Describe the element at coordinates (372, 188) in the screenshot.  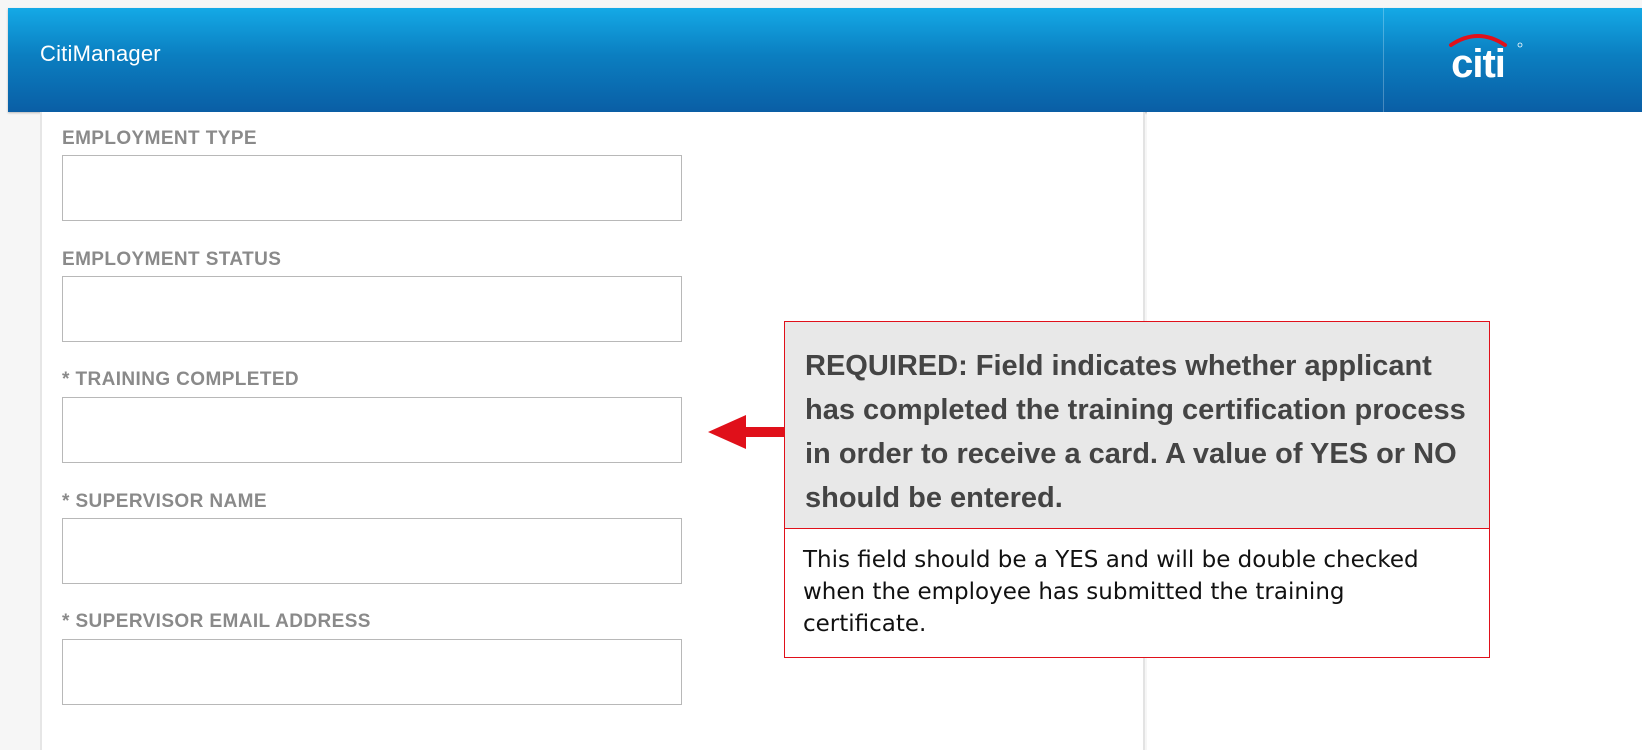
I see `employment-type-input` at that location.